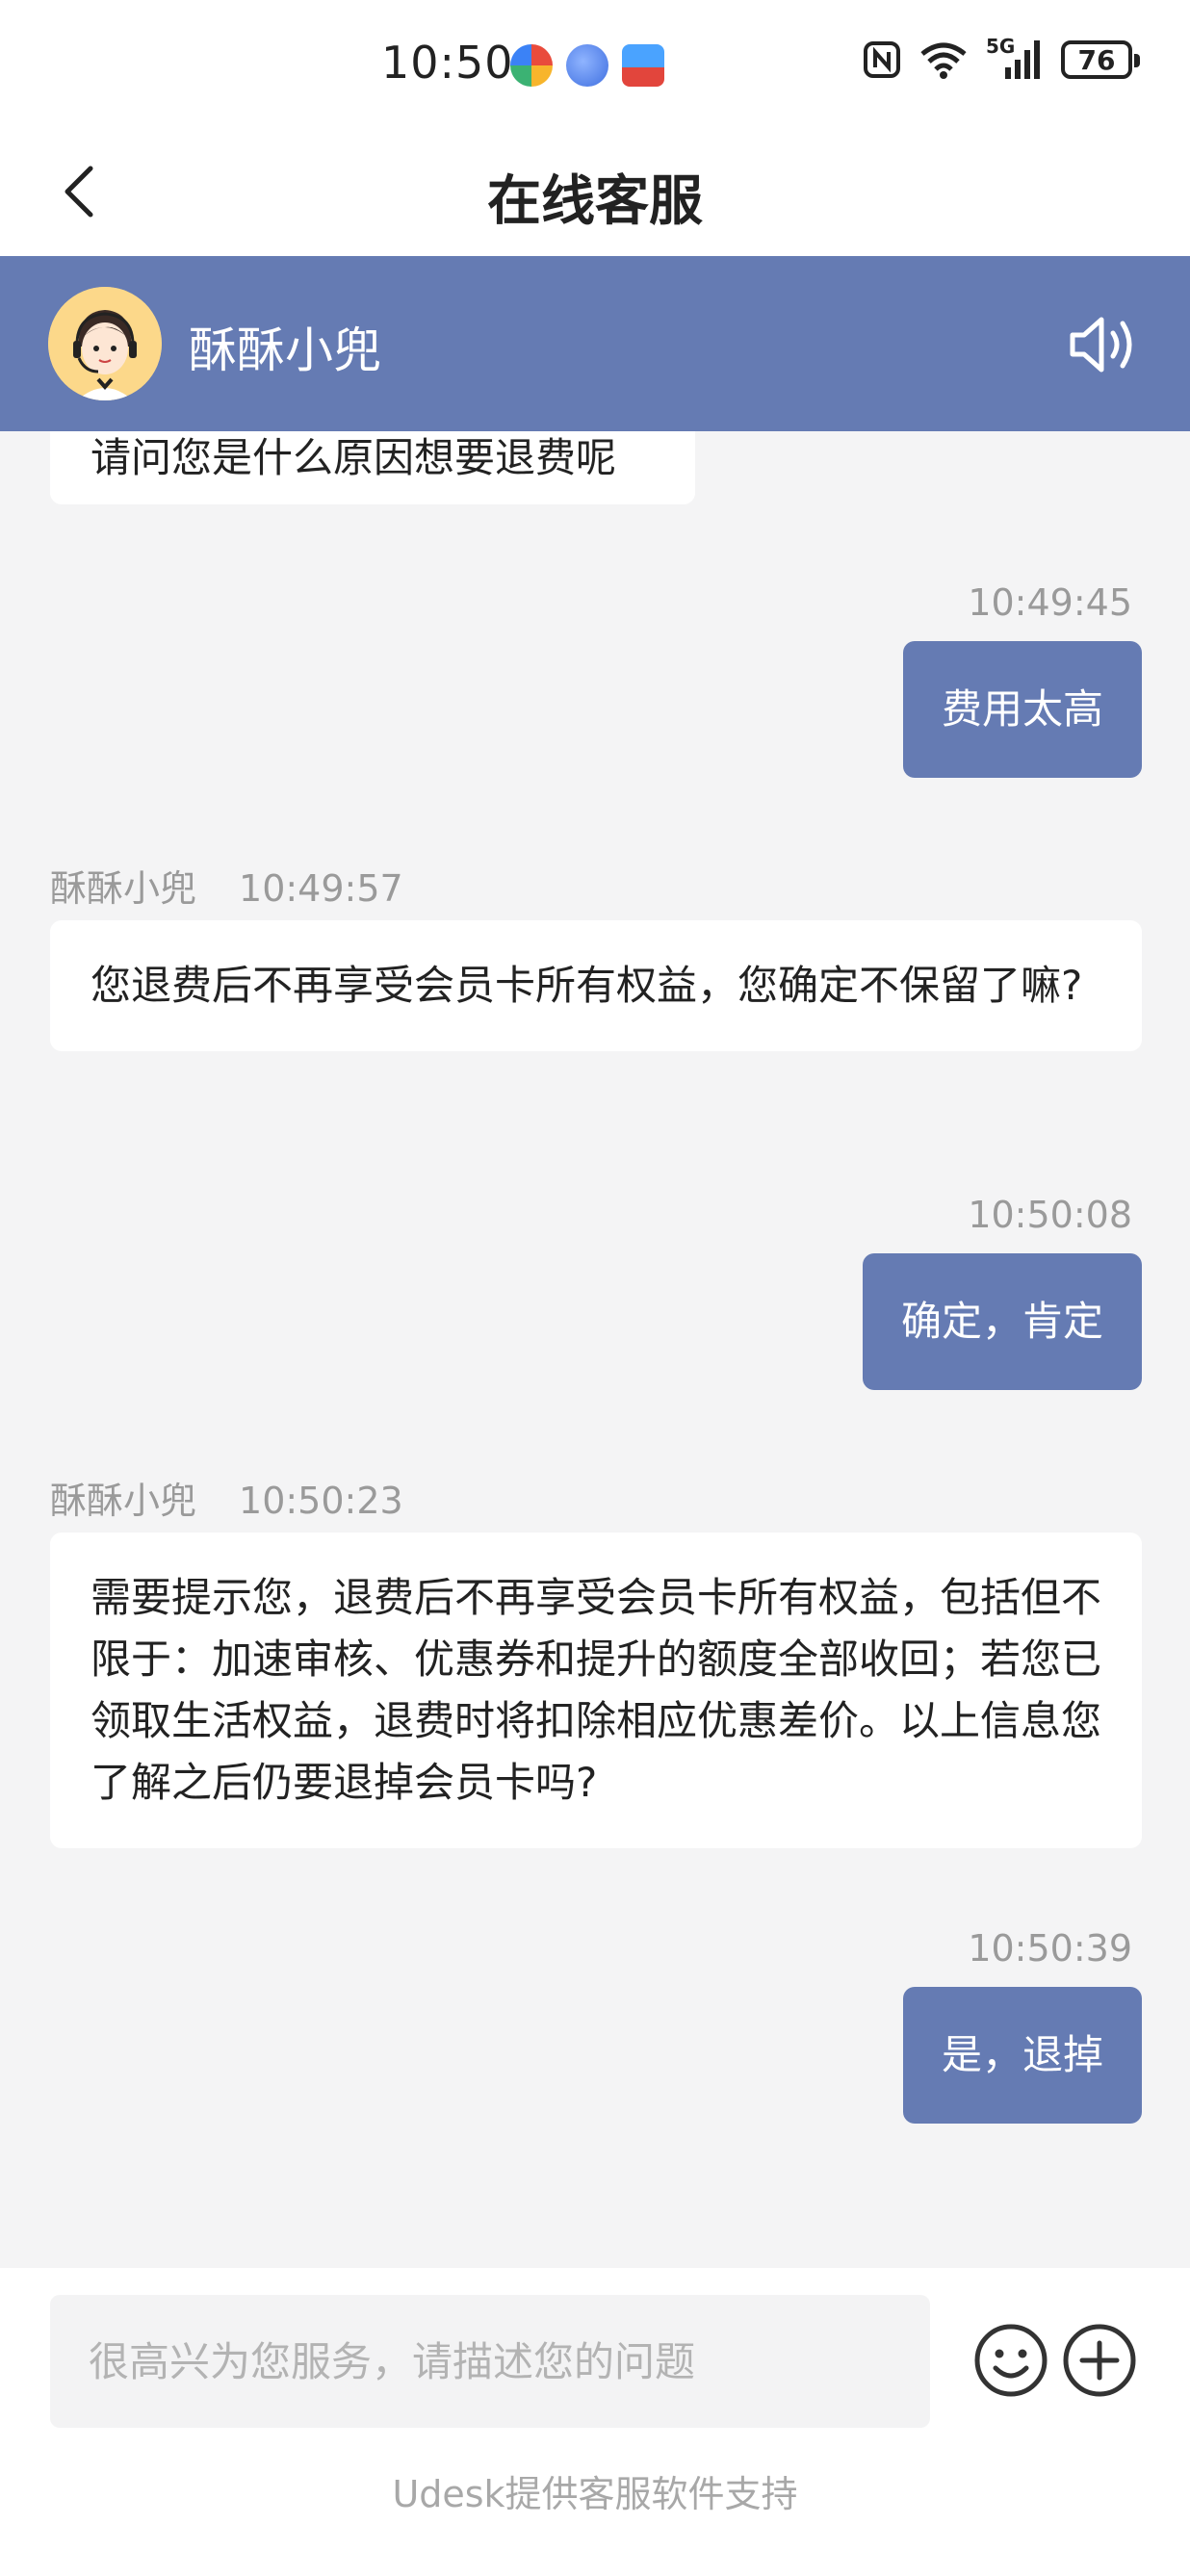 This screenshot has width=1190, height=2576. I want to click on agent-avatar, so click(105, 344).